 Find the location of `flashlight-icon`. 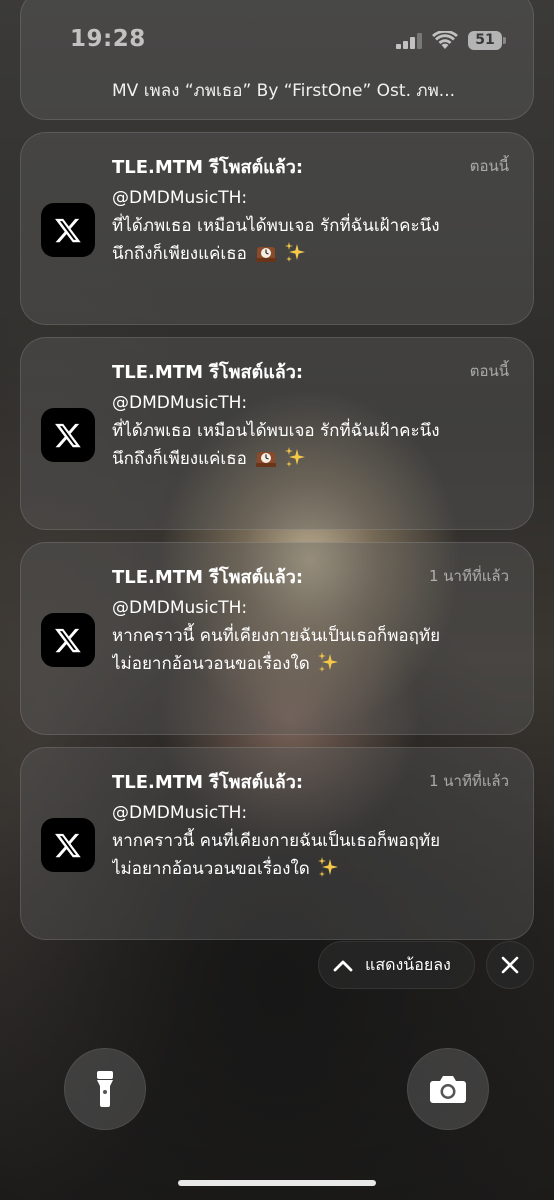

flashlight-icon is located at coordinates (105, 1089).